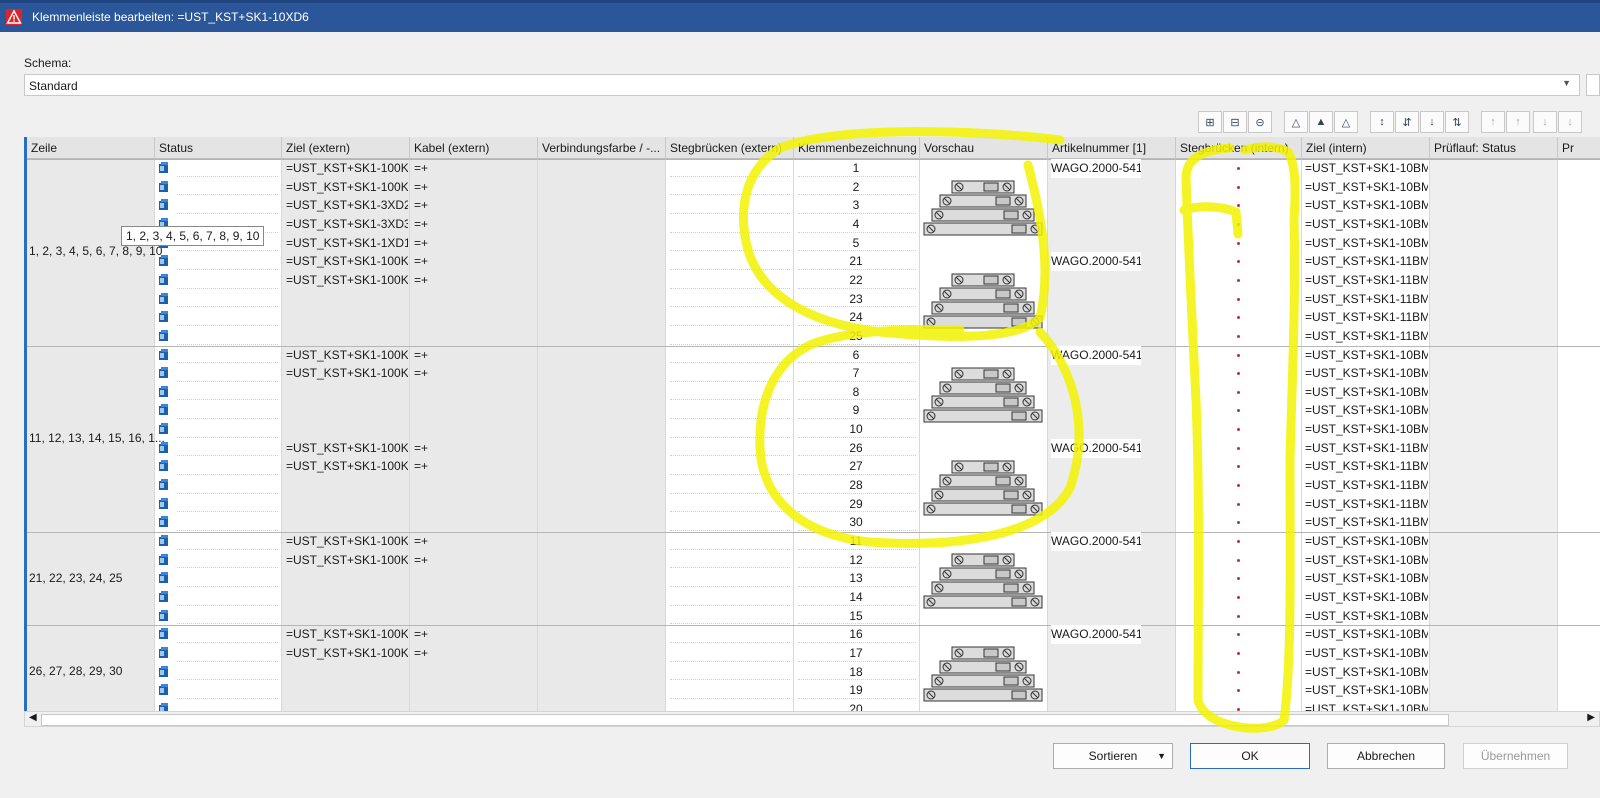 Image resolution: width=1600 pixels, height=798 pixels. I want to click on toolbar-button: ⊝, so click(1260, 122).